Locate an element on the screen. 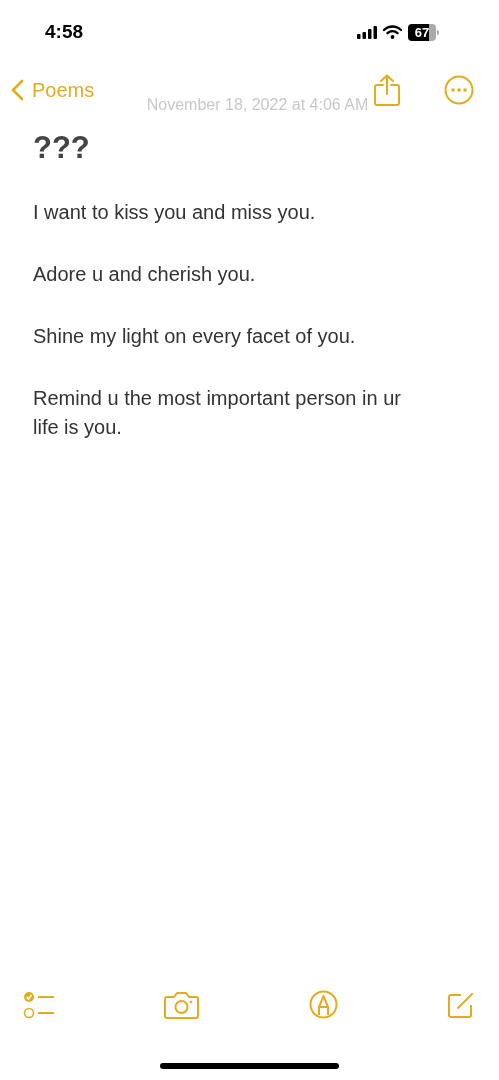  markup-pen-icon is located at coordinates (323, 1004).